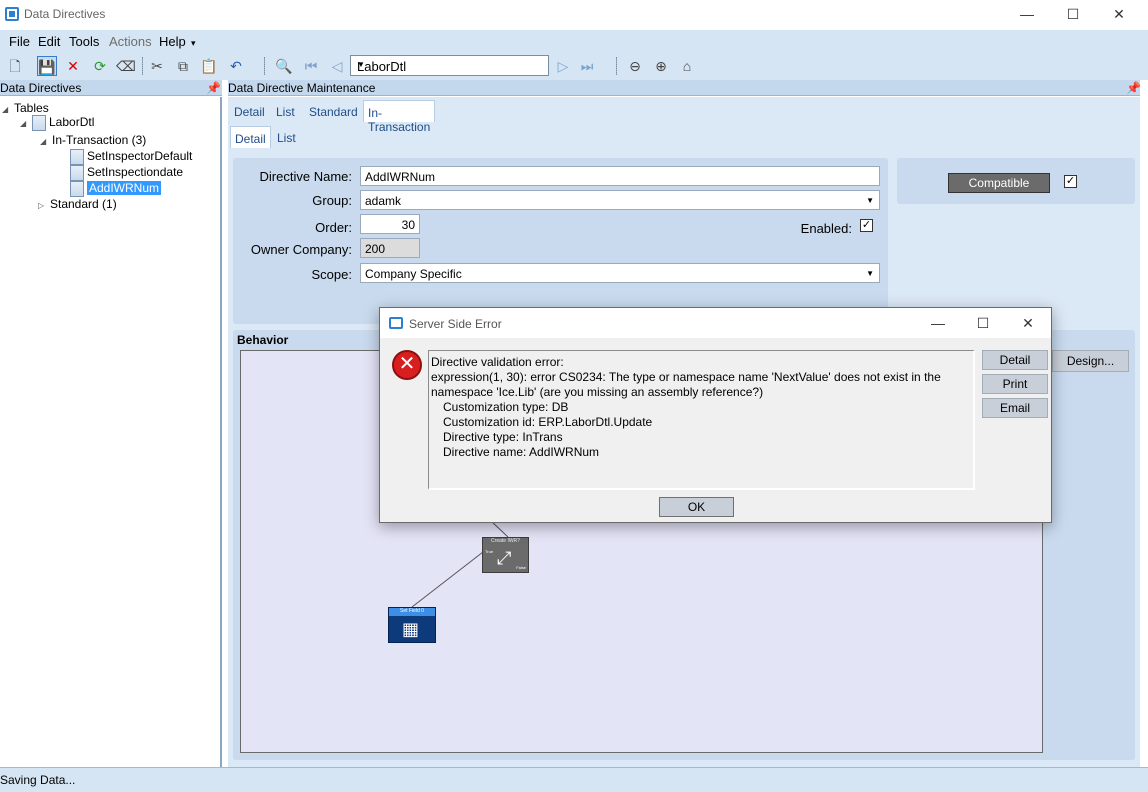 The width and height of the screenshot is (1148, 792). What do you see at coordinates (333, 227) in the screenshot?
I see `order-label: Order:` at bounding box center [333, 227].